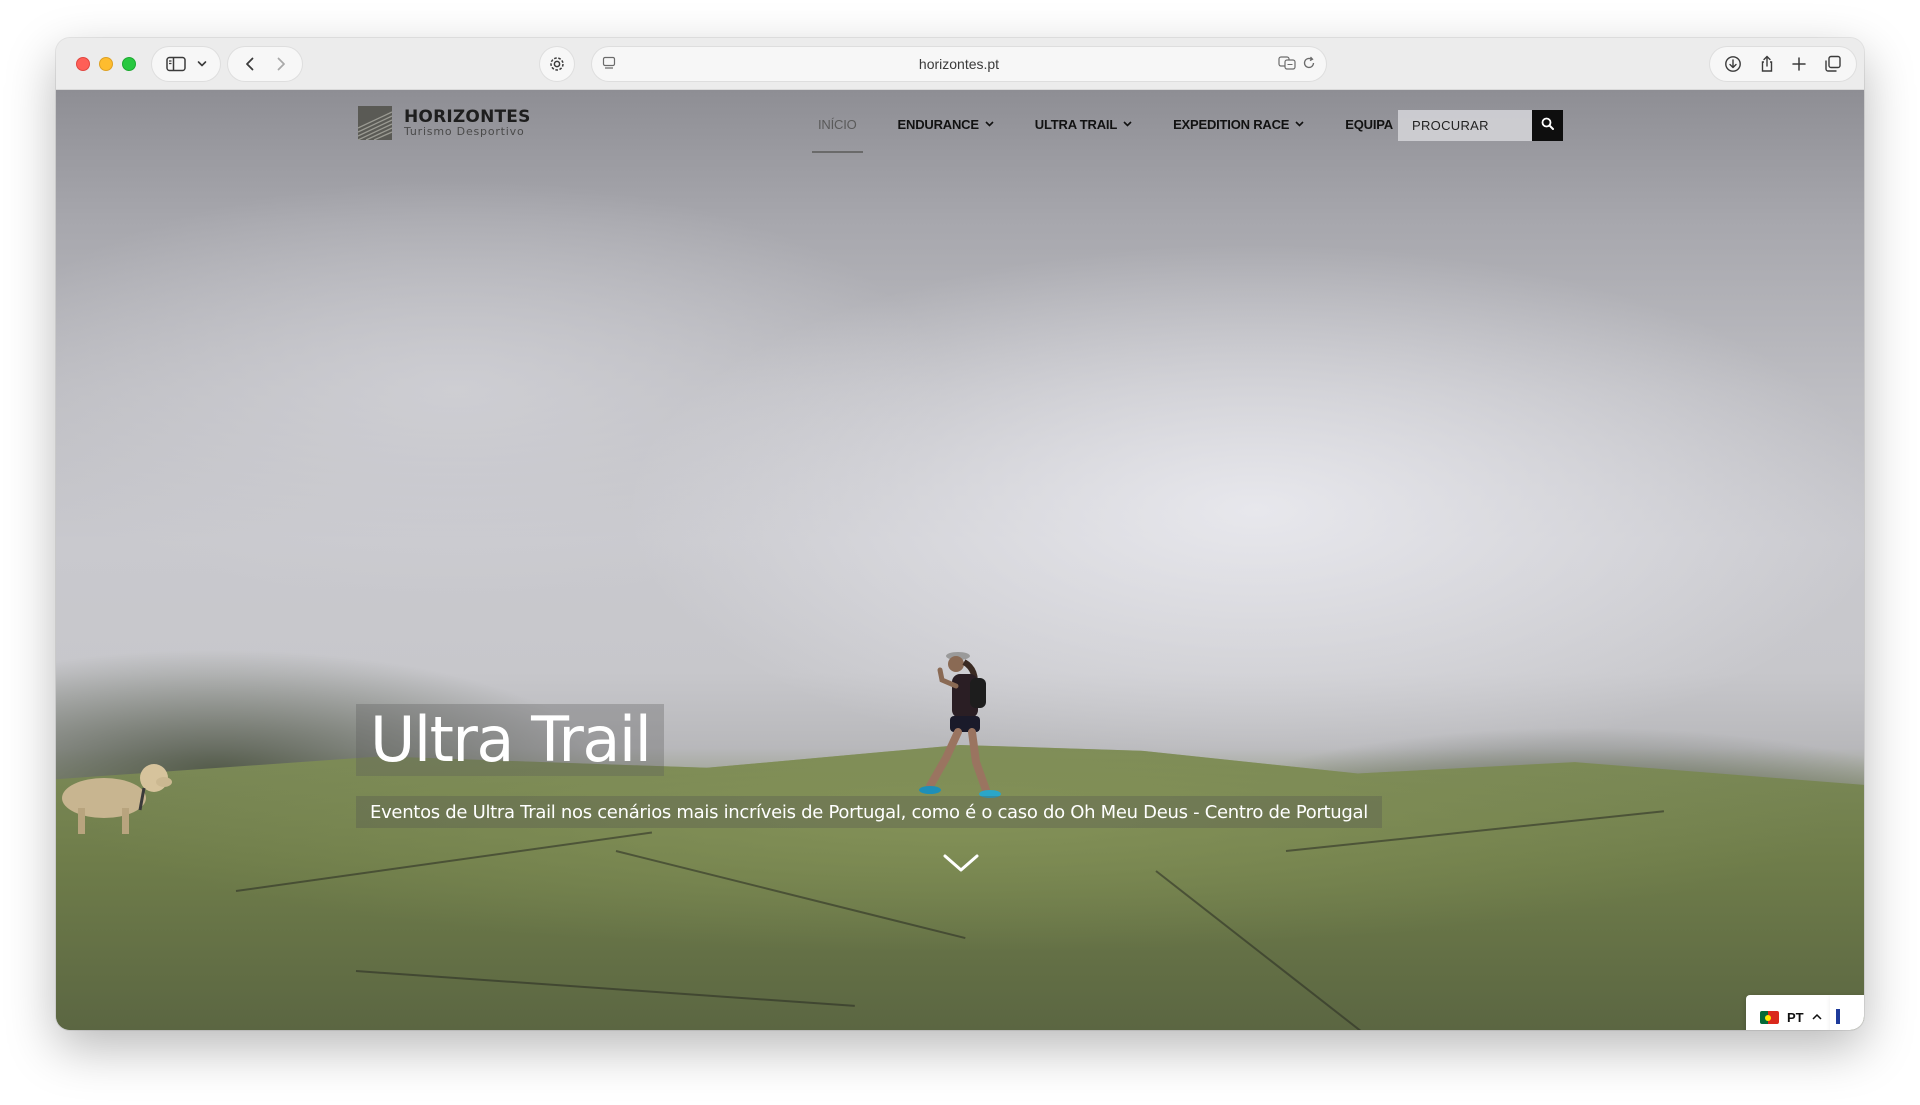  I want to click on zoom-window-button, so click(129, 64).